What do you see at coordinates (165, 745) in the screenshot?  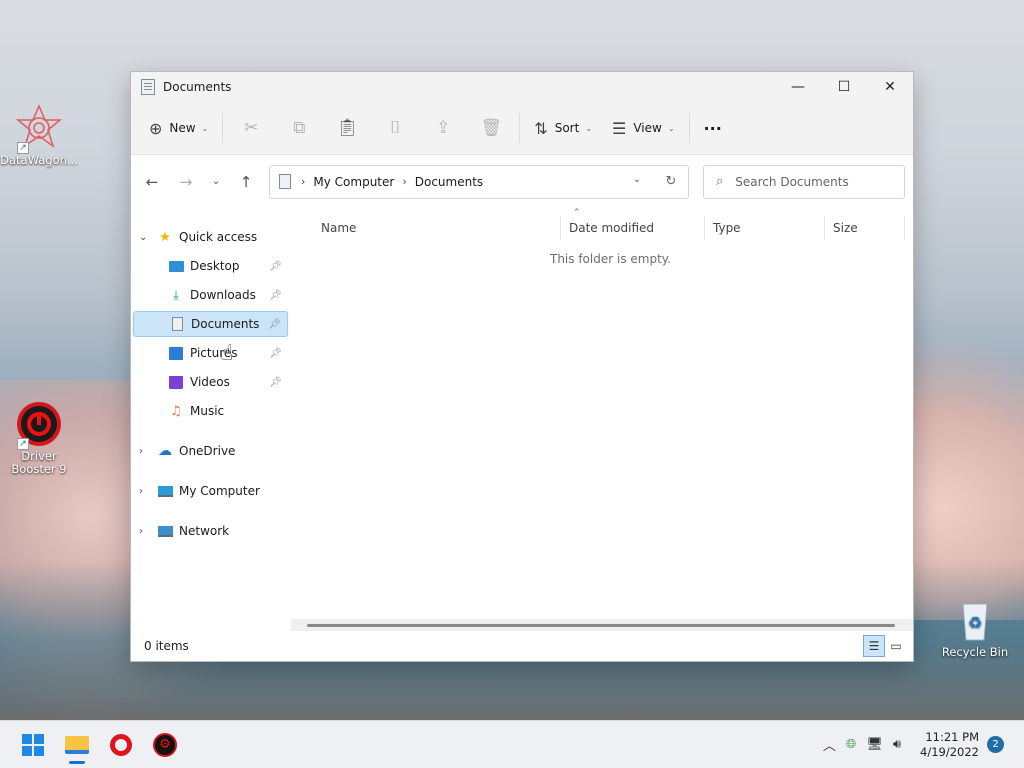 I see `taskbar-driver-booster: ⚙` at bounding box center [165, 745].